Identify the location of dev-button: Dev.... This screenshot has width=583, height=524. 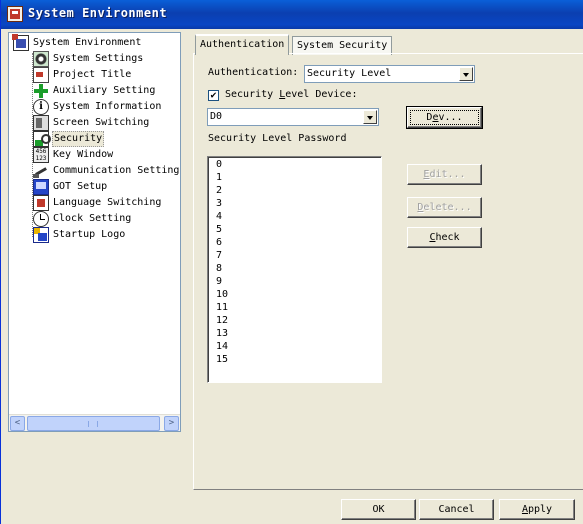
(444, 117).